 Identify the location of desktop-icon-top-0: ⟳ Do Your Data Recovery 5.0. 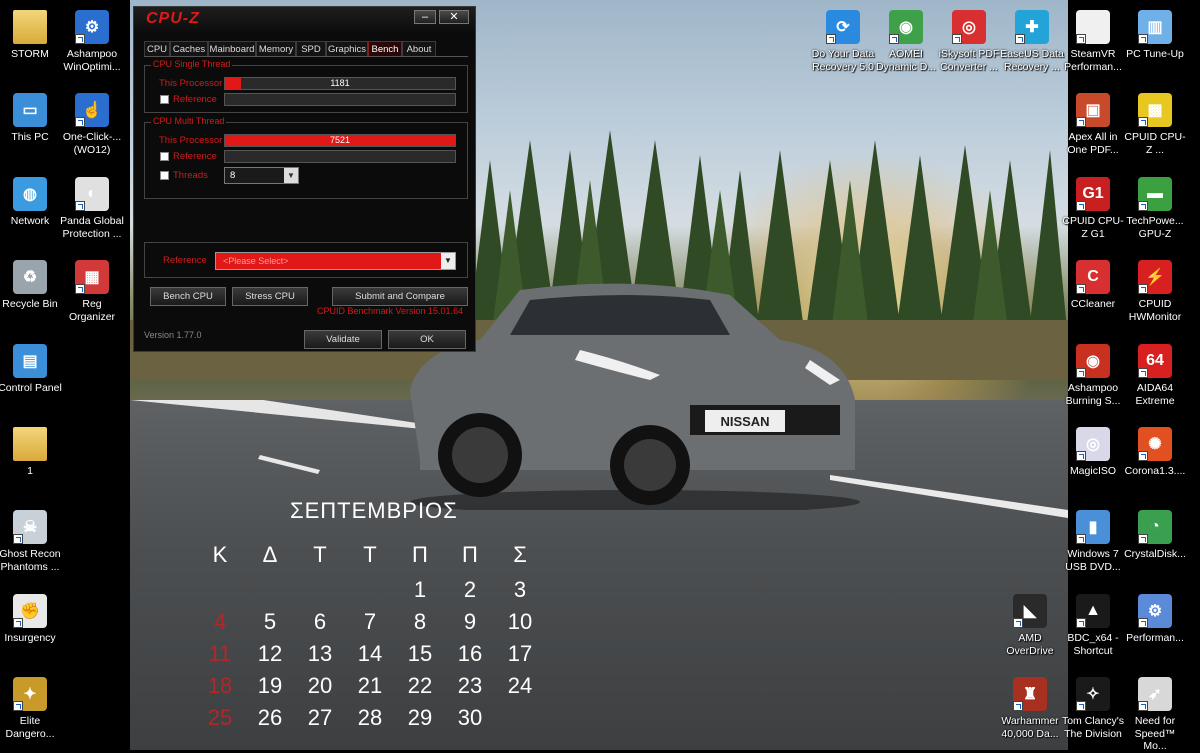
(843, 41).